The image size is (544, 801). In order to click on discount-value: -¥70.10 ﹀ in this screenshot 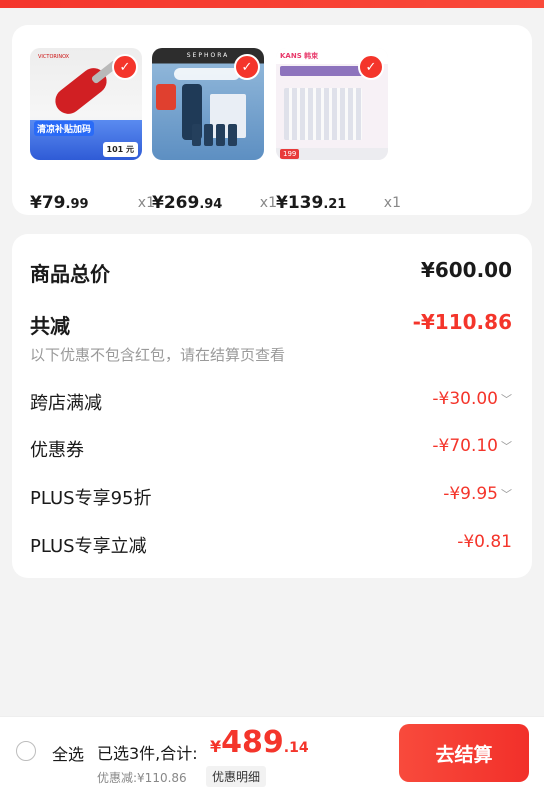, I will do `click(472, 446)`.